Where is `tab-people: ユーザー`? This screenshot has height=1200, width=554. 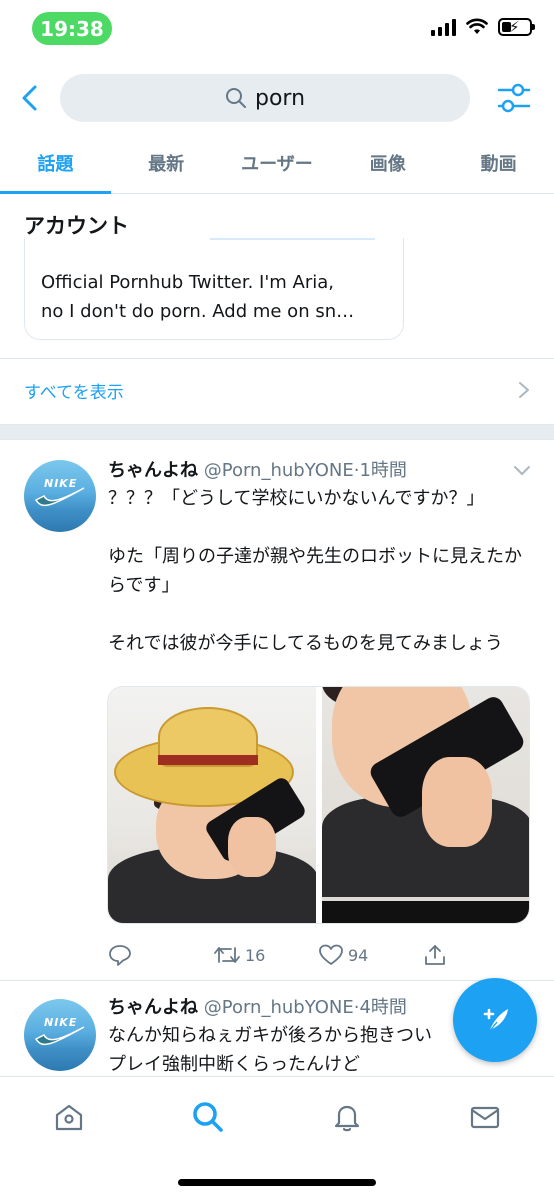
tab-people: ユーザー is located at coordinates (277, 162).